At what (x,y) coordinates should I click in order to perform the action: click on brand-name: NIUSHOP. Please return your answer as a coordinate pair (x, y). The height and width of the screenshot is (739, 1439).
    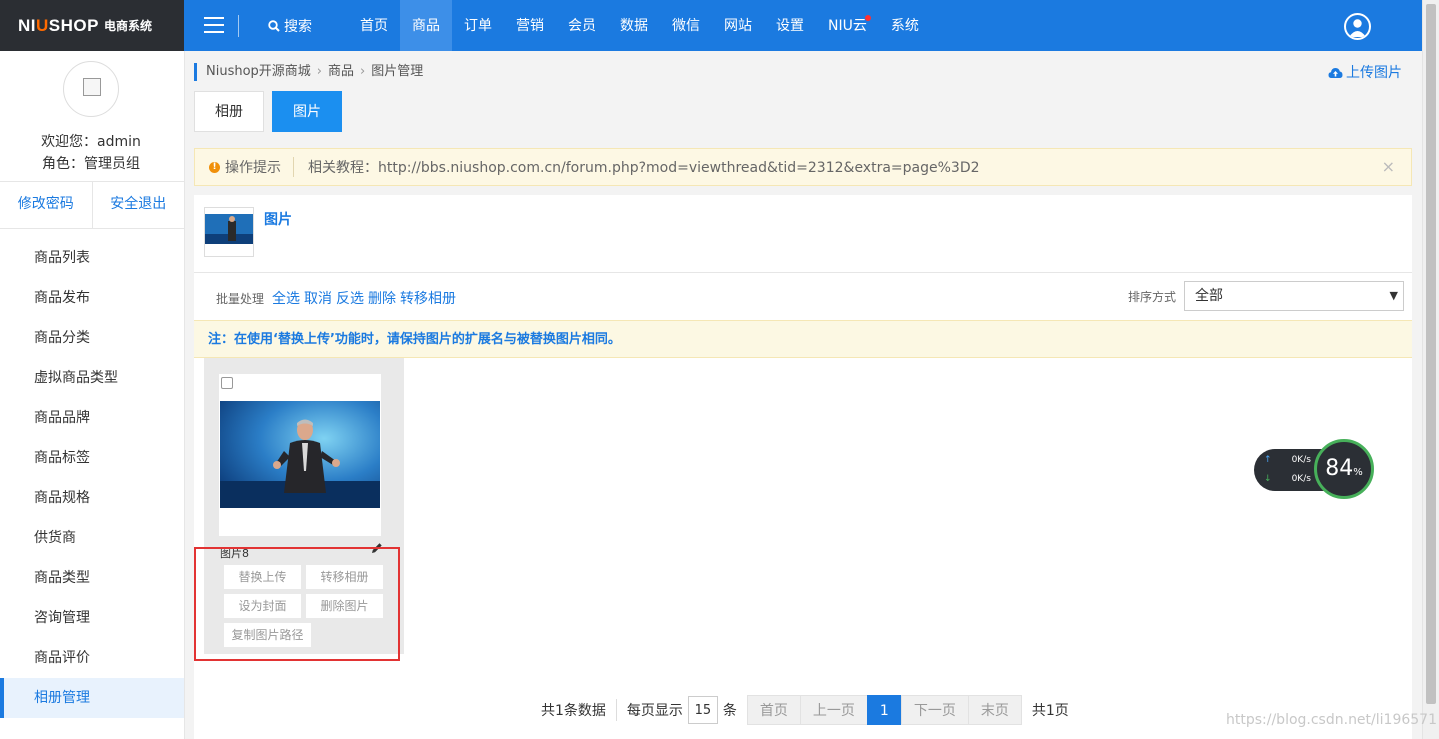
    Looking at the image, I should click on (58, 25).